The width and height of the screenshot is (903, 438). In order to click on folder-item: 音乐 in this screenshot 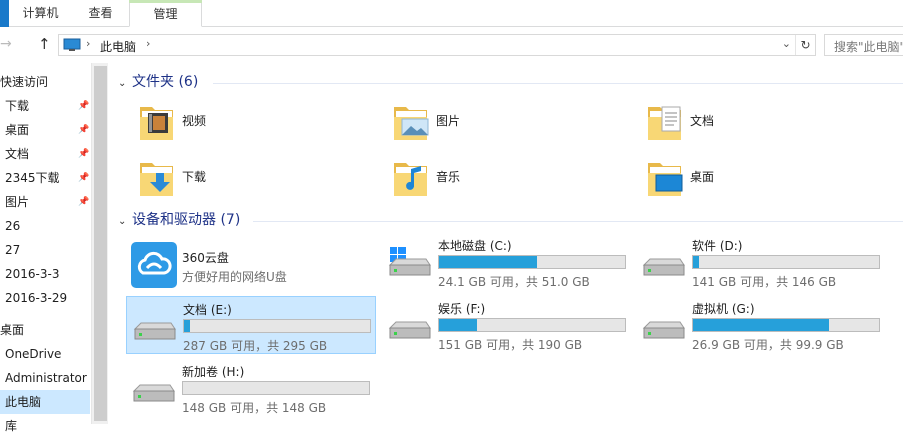, I will do `click(512, 179)`.